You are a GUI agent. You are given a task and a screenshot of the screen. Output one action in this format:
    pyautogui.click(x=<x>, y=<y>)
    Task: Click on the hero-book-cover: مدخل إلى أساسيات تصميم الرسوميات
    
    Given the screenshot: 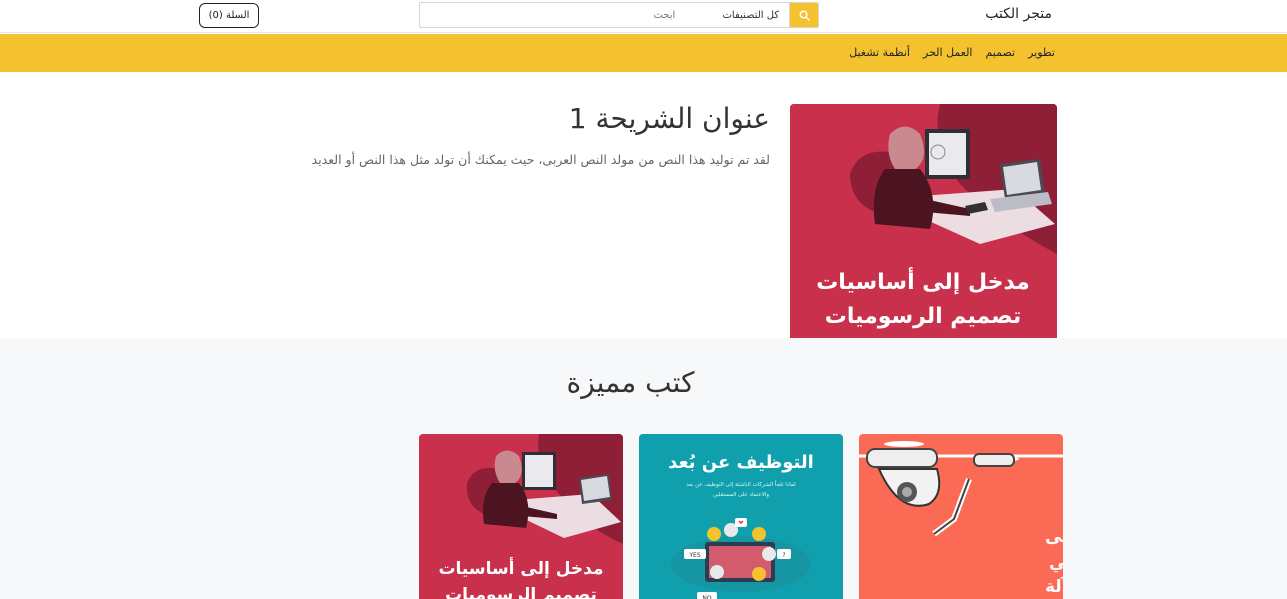 What is the action you would take?
    pyautogui.click(x=923, y=221)
    